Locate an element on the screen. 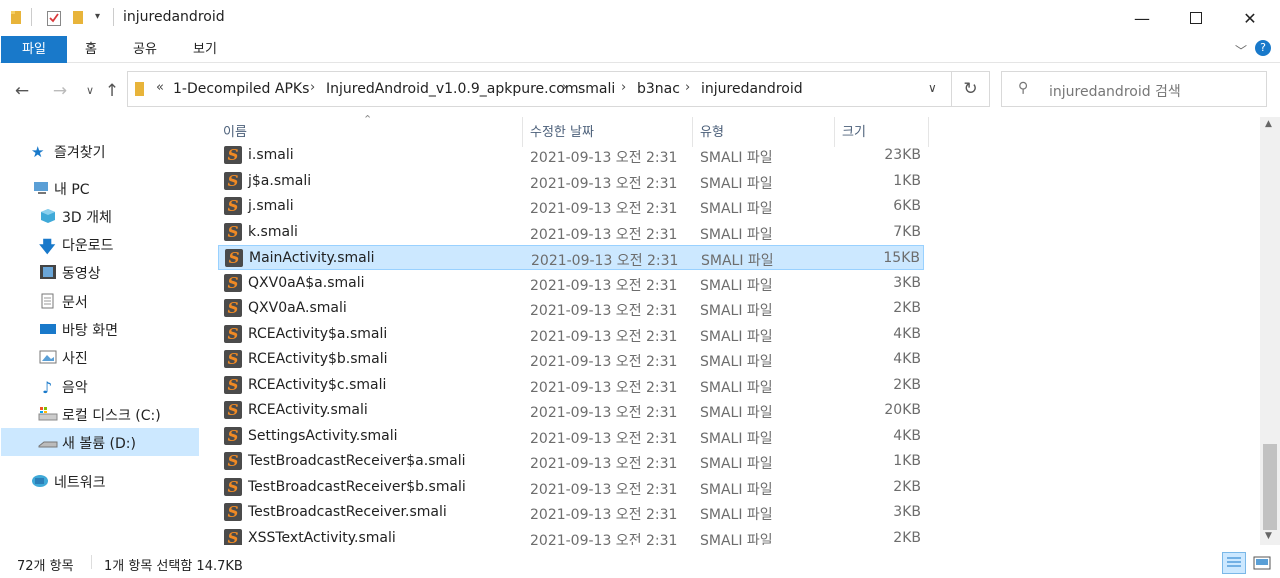  drive-icon is located at coordinates (48, 414).